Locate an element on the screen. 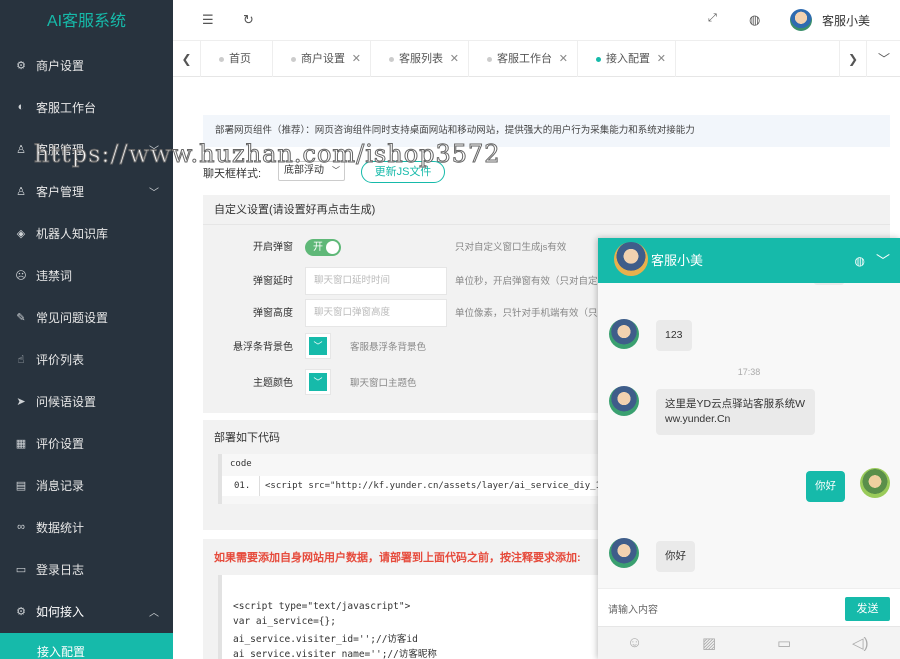  message-bubble: 这里是YD云点驿站客服系统W ww.yunder.Cn is located at coordinates (735, 412).